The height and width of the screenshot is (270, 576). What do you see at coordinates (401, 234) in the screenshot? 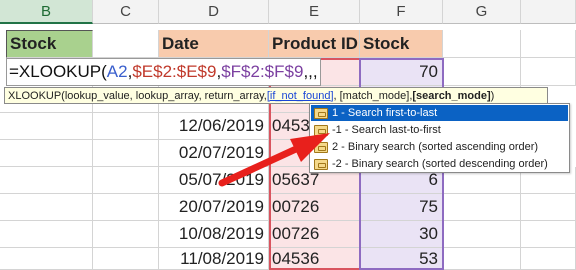
I see `cell-stock: 30` at bounding box center [401, 234].